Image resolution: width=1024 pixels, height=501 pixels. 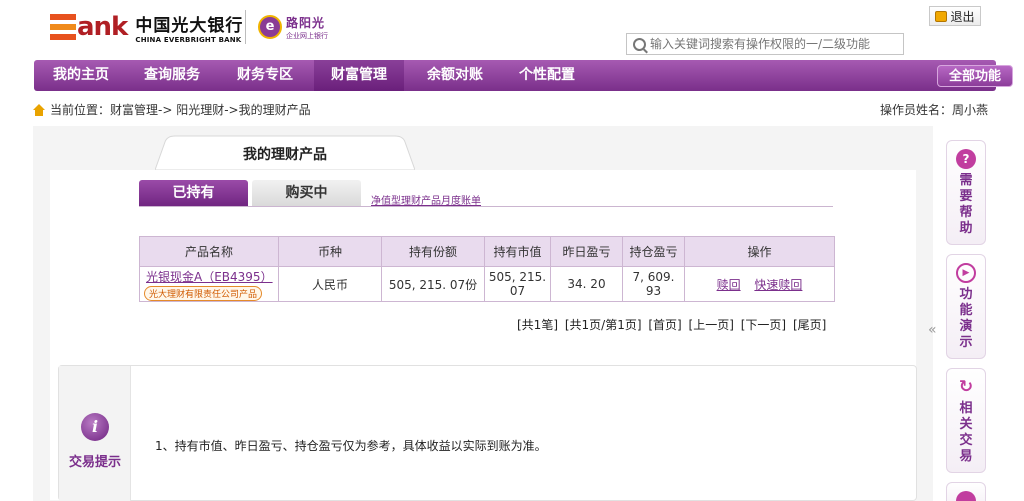 What do you see at coordinates (209, 276) in the screenshot?
I see `product-name-link: 光银现金A（EB4395）` at bounding box center [209, 276].